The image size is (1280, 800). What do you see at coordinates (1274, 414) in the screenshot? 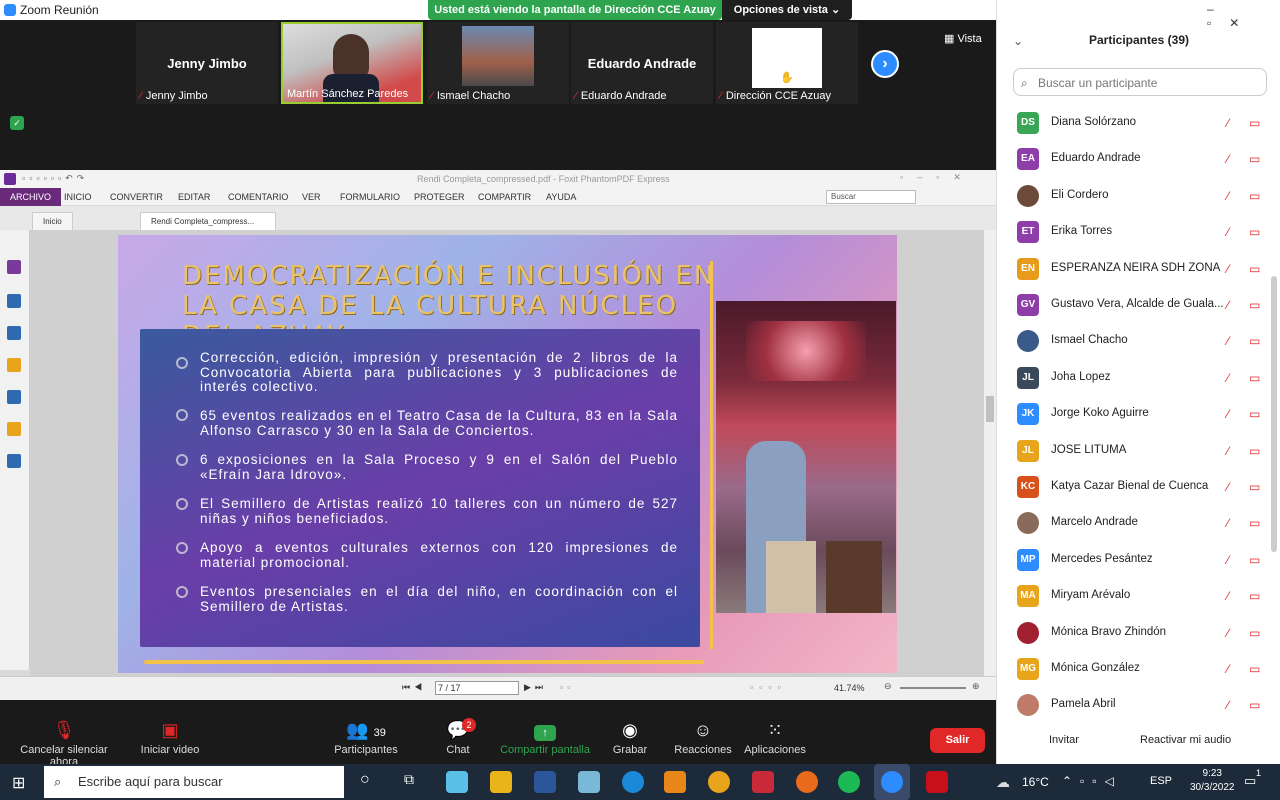
I see `panel-scrollbar` at bounding box center [1274, 414].